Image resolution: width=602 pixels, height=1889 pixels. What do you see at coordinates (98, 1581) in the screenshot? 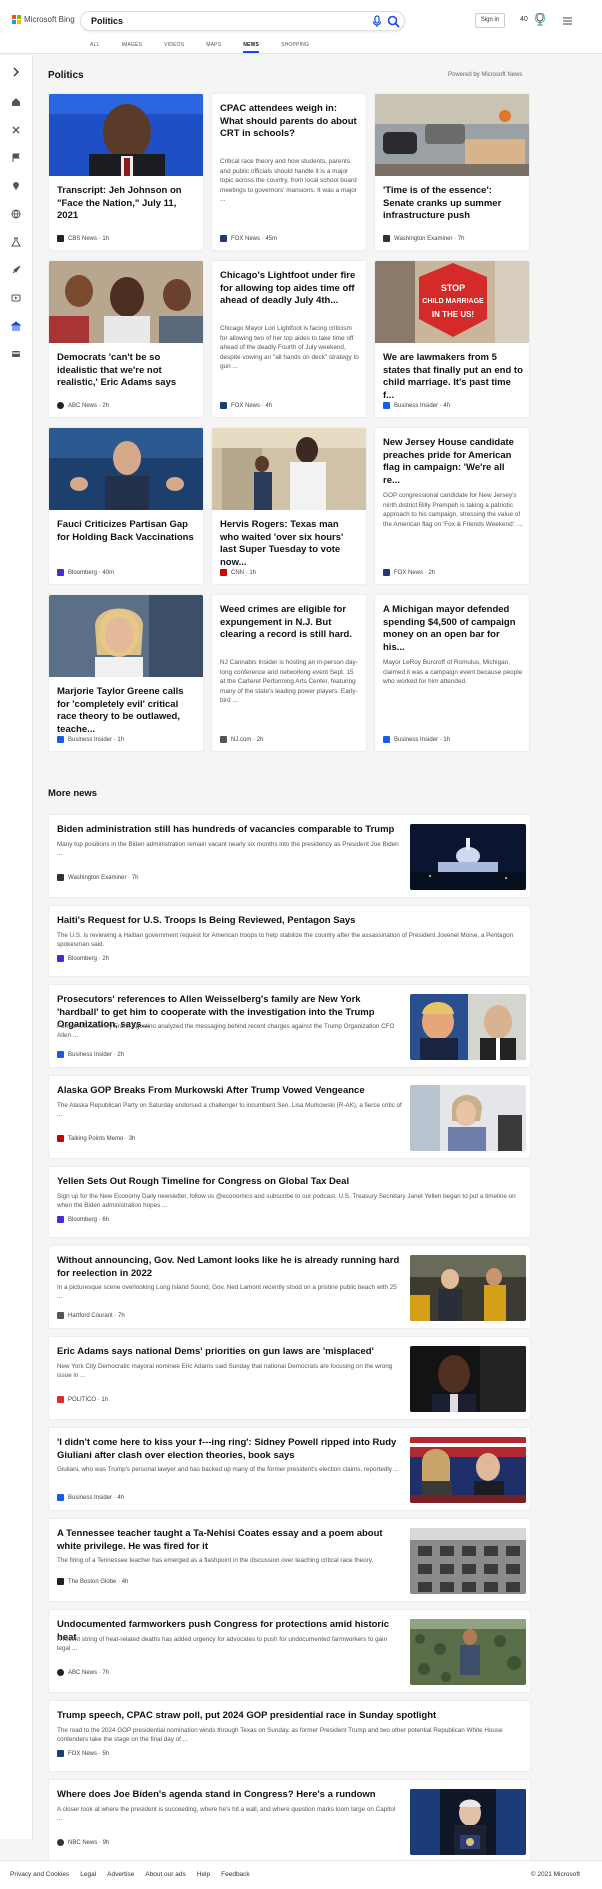
I see `source-label: The Boston Globe · 4h` at bounding box center [98, 1581].